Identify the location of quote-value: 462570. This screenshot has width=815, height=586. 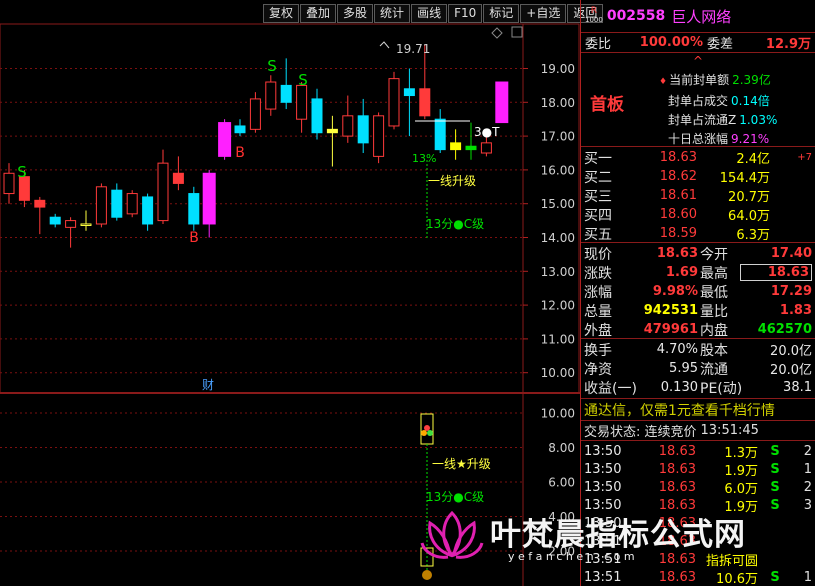
(784, 329).